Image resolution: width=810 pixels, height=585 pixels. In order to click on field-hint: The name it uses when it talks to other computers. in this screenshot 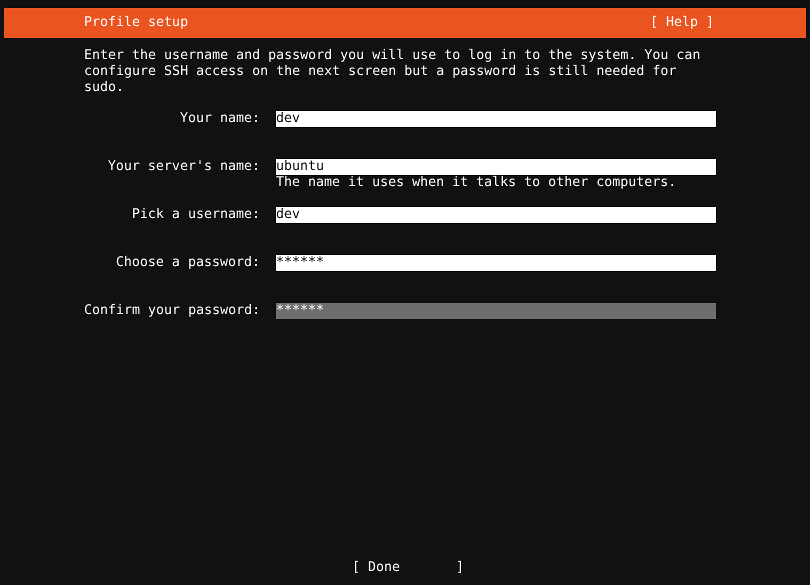, I will do `click(477, 183)`.